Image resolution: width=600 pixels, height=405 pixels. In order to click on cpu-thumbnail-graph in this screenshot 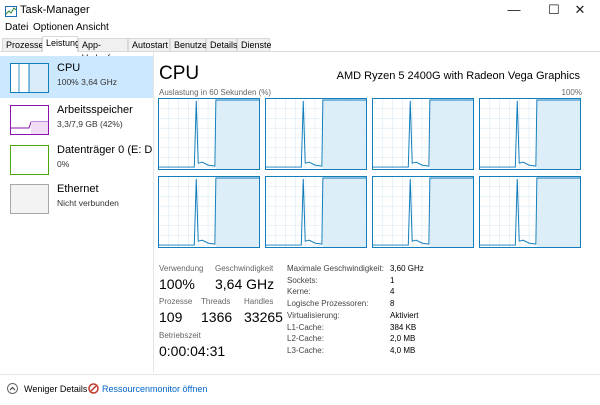, I will do `click(29, 78)`.